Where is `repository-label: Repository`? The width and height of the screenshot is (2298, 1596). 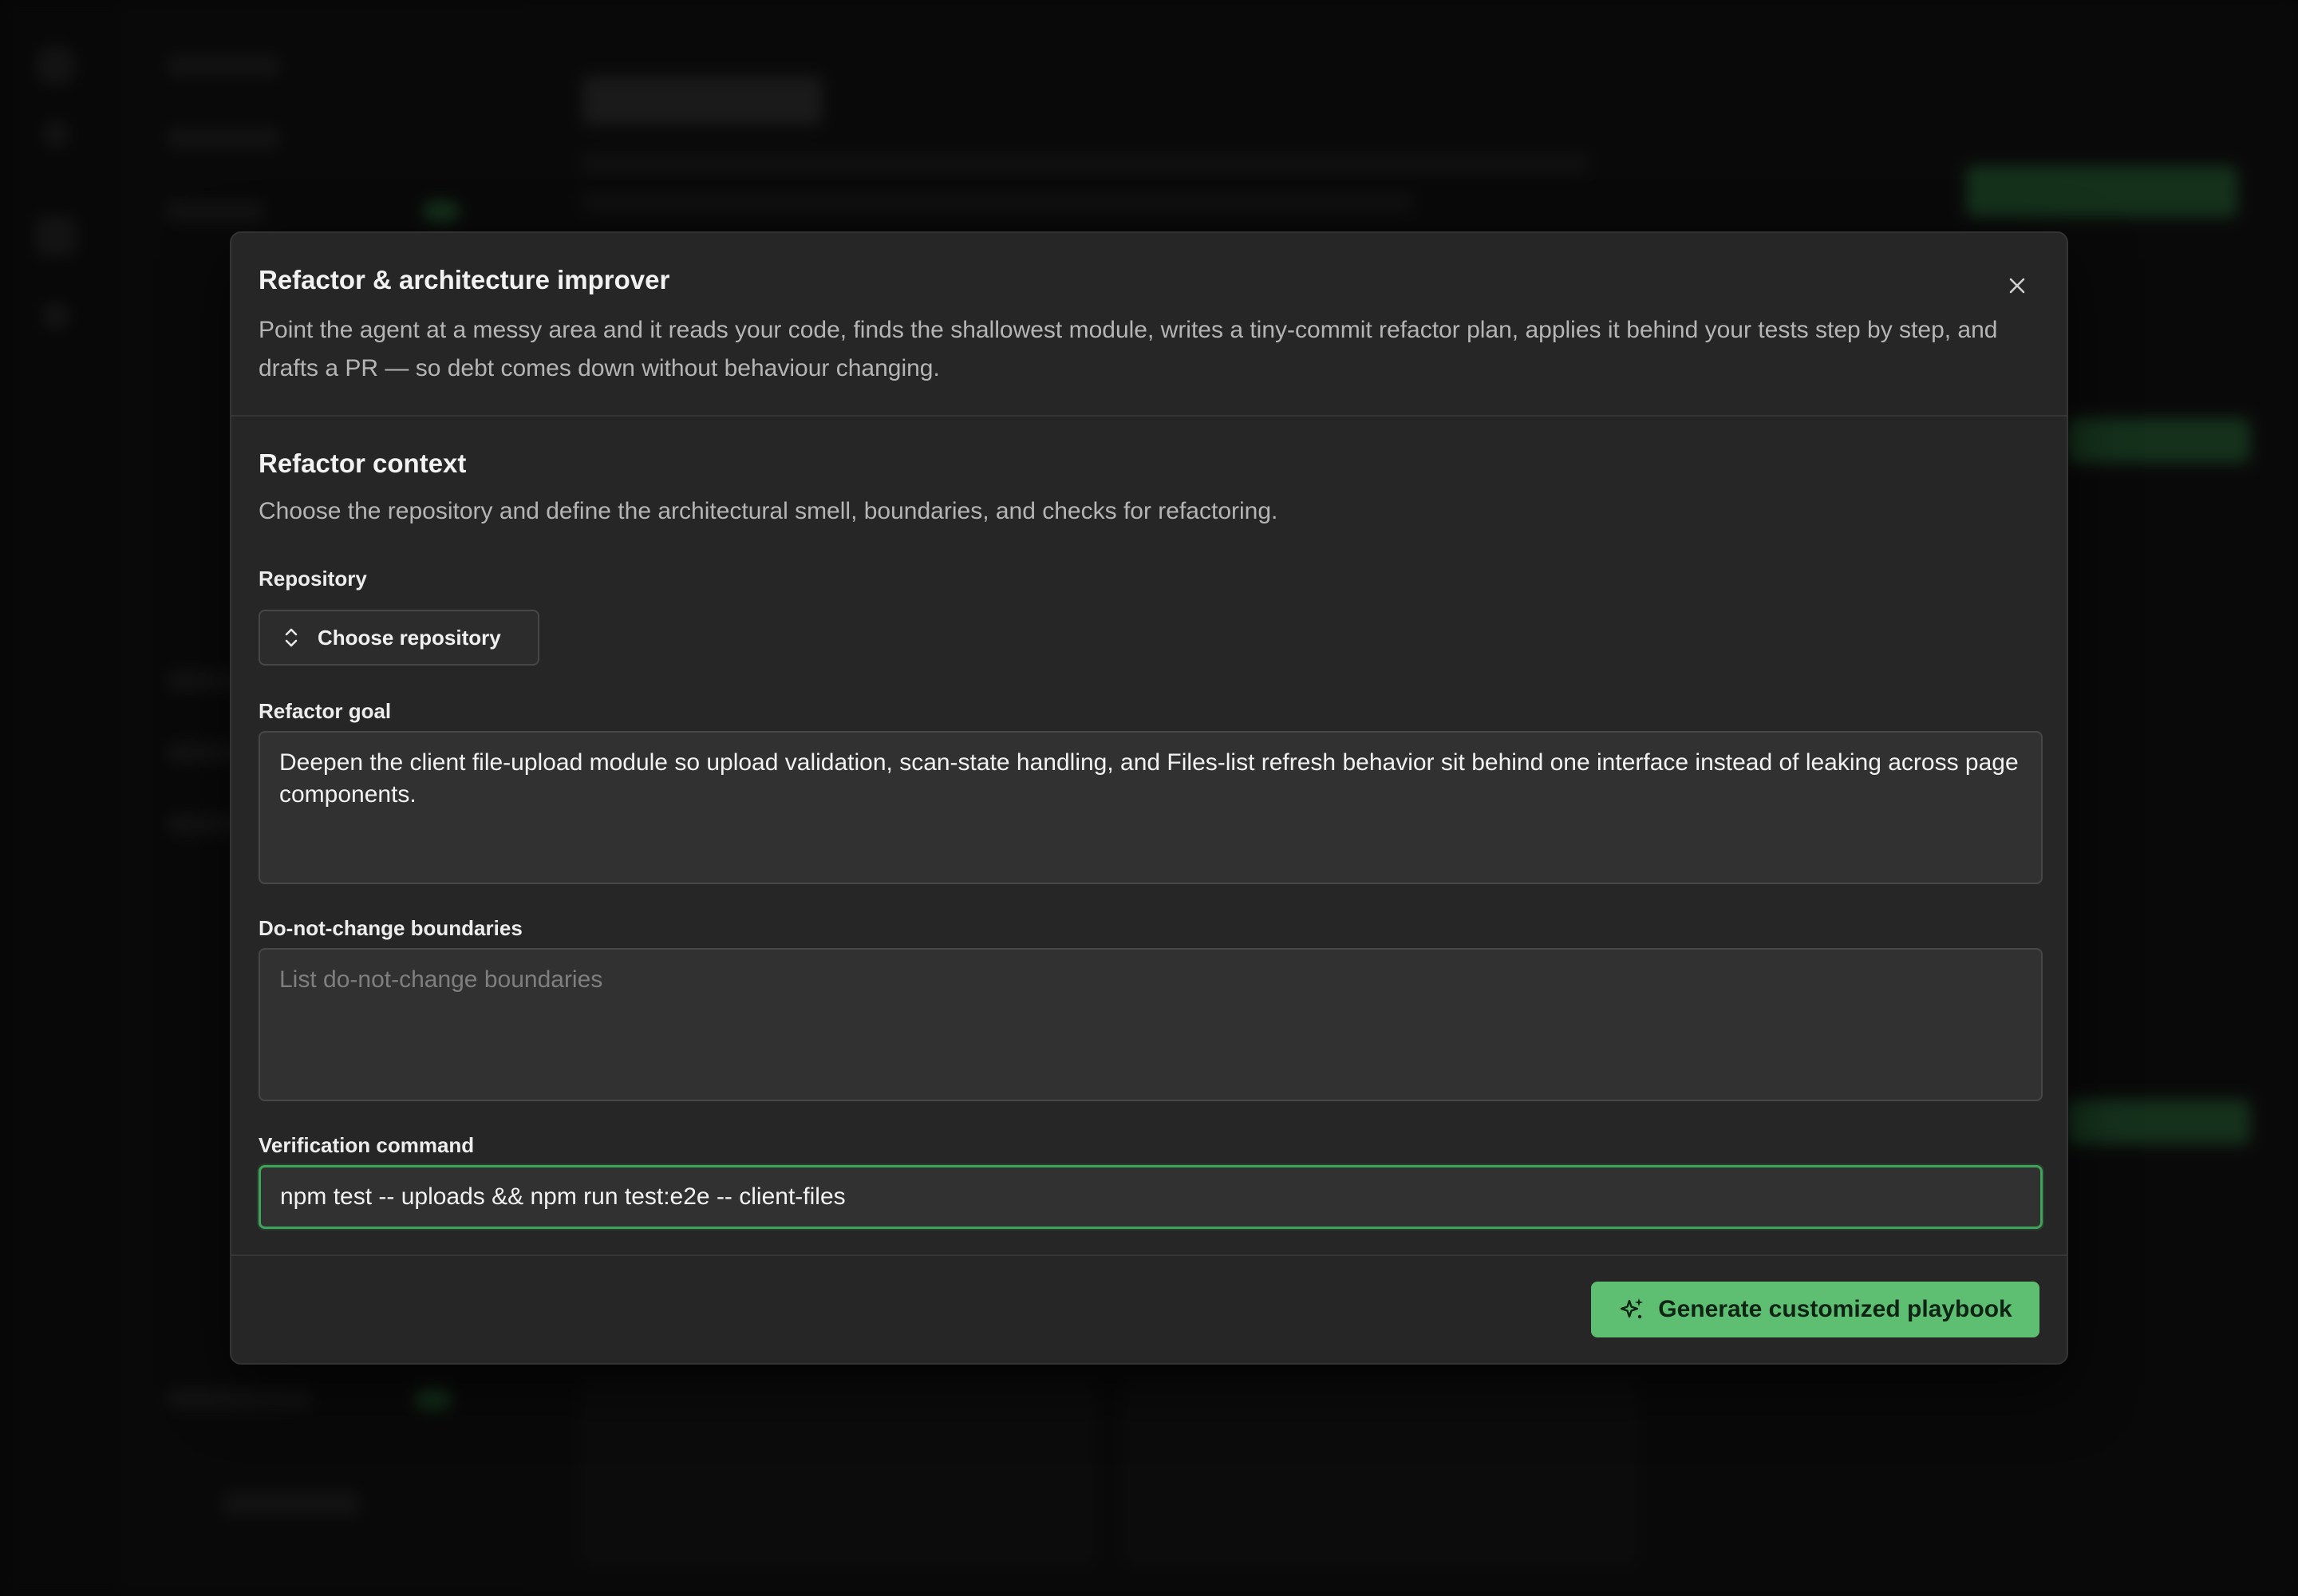 repository-label: Repository is located at coordinates (313, 579).